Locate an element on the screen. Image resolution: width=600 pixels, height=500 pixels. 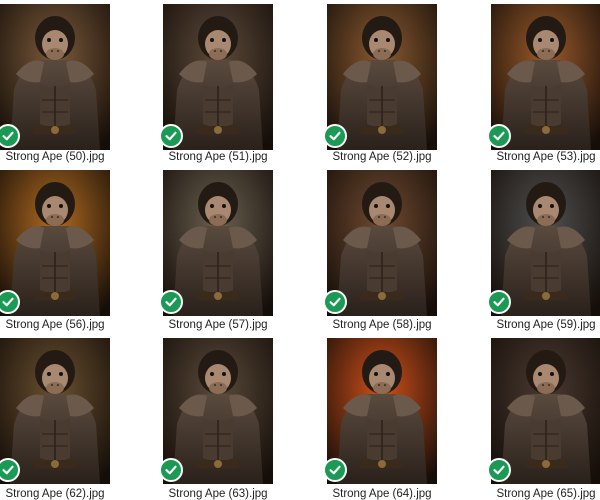
file-name: Strong Ape (56).jpg is located at coordinates (70, 325).